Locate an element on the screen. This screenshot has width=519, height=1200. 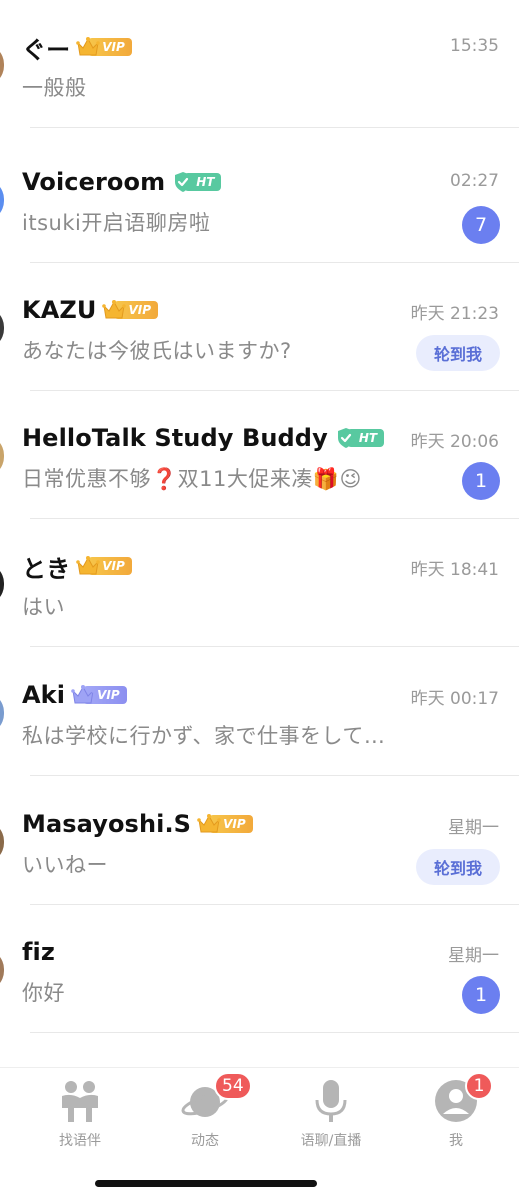
conversation-row: Voiceroom HT 02:27 itsuki开启语聊房啦 7 is located at coordinates (259, 199).